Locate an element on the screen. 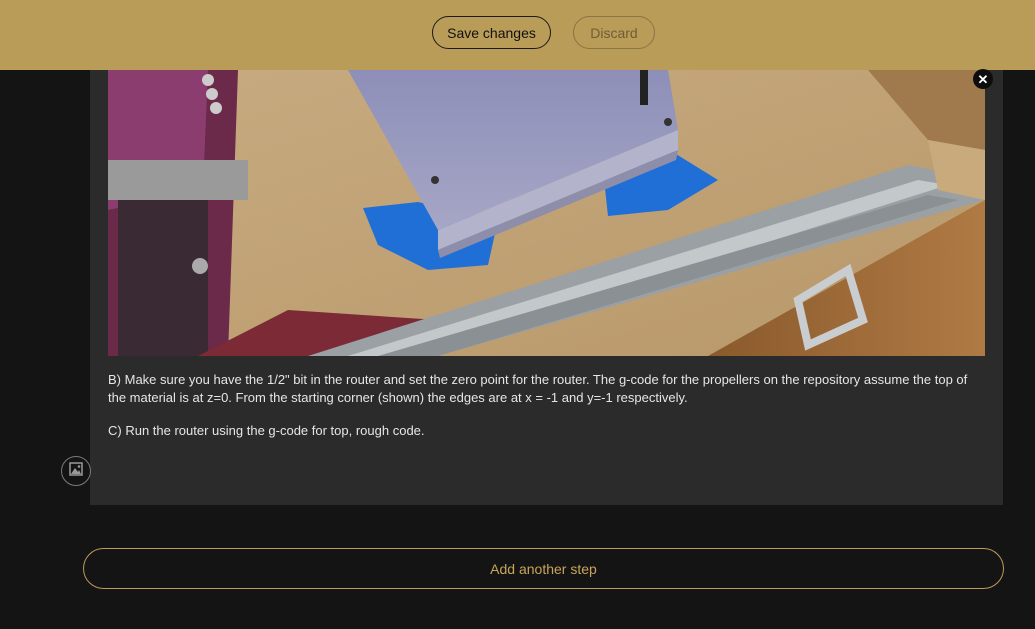  save-changes-button: Save changes is located at coordinates (491, 32).